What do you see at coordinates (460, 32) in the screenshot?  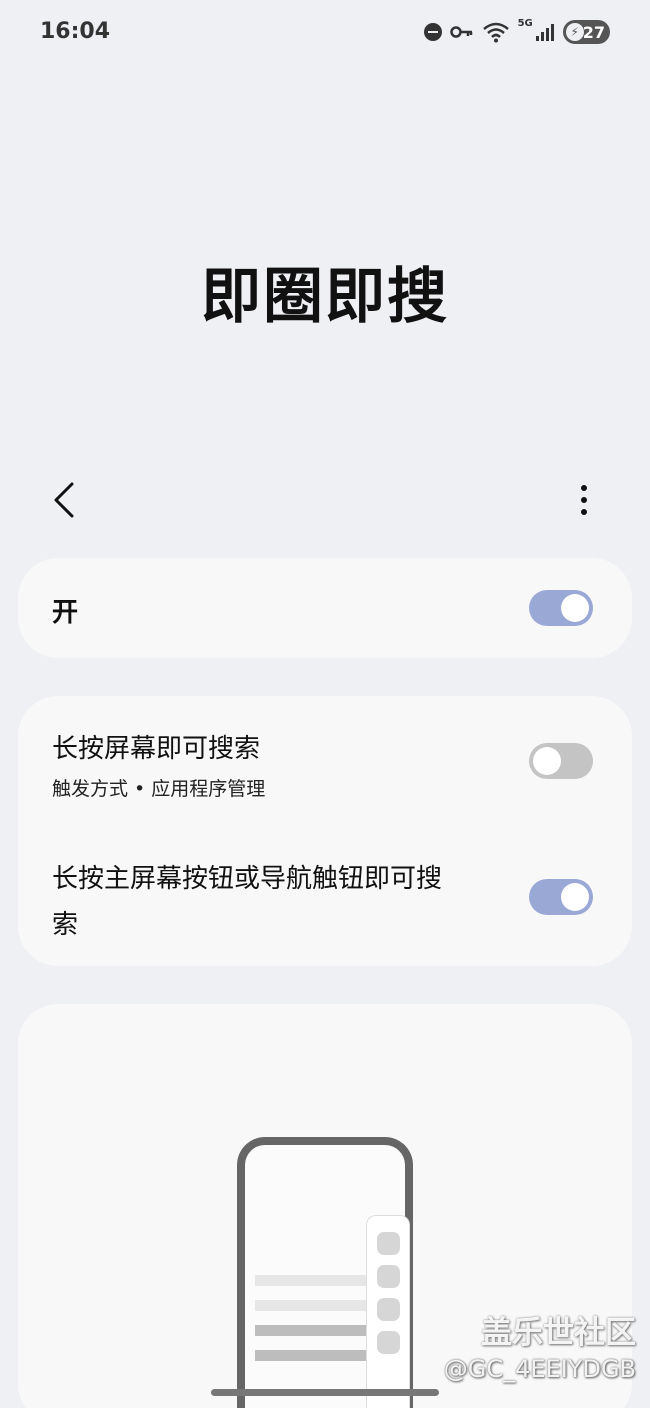 I see `vpn-key-icon` at bounding box center [460, 32].